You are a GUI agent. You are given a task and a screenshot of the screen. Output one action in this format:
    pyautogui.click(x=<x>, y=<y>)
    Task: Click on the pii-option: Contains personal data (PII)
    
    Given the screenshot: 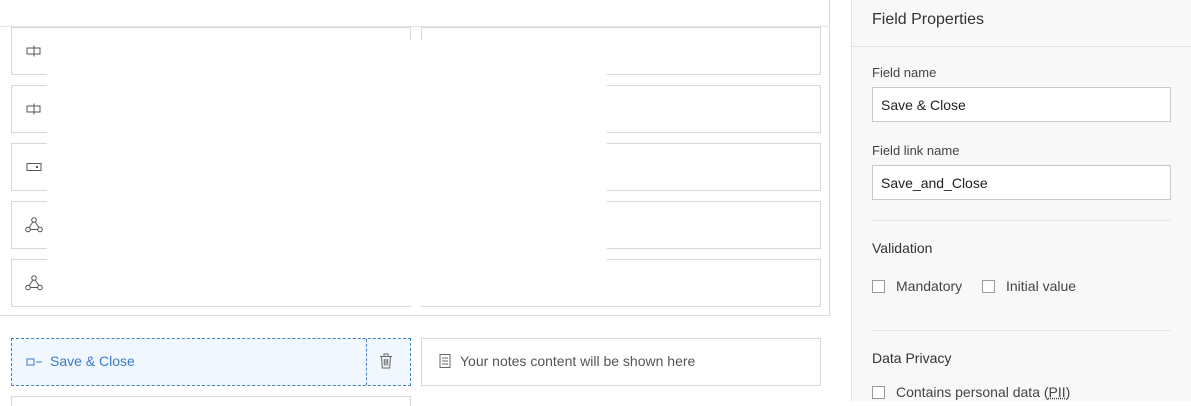 What is the action you would take?
    pyautogui.click(x=971, y=392)
    